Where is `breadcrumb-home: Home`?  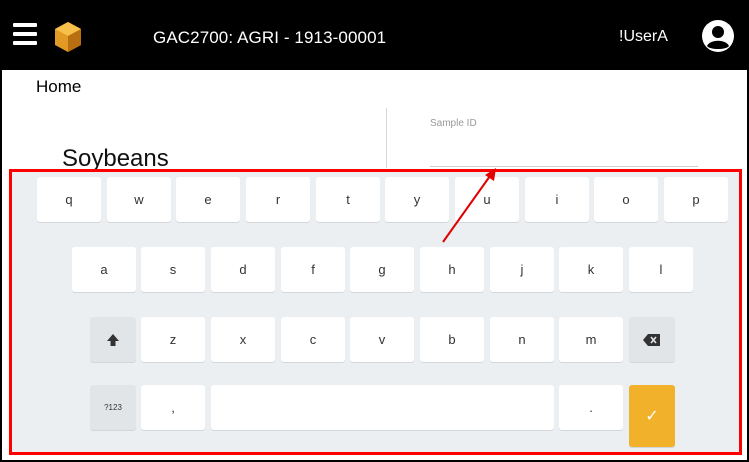 breadcrumb-home: Home is located at coordinates (58, 87).